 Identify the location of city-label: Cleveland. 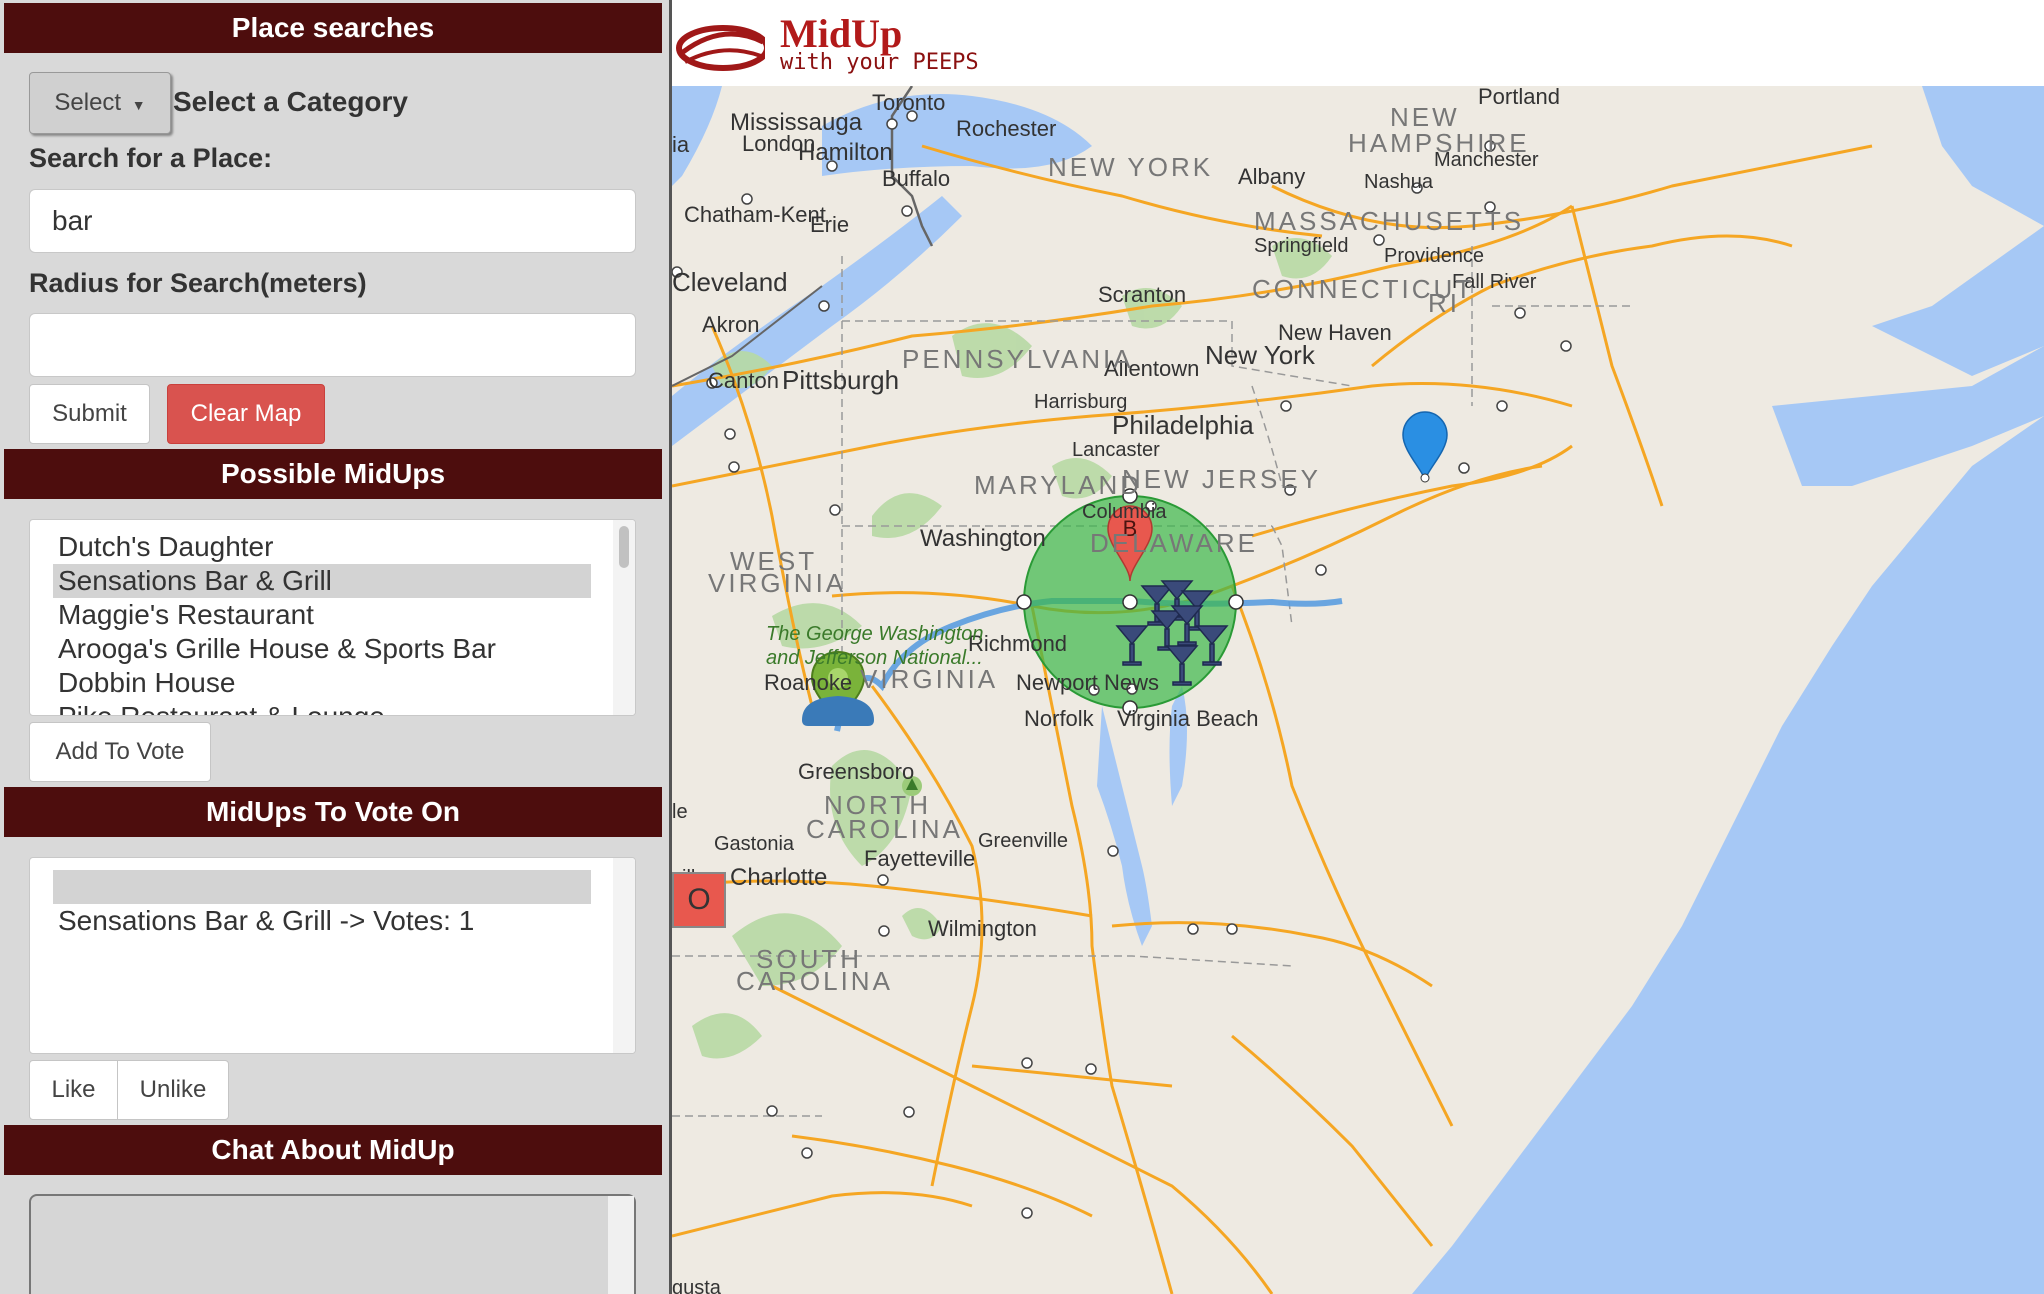
(730, 282).